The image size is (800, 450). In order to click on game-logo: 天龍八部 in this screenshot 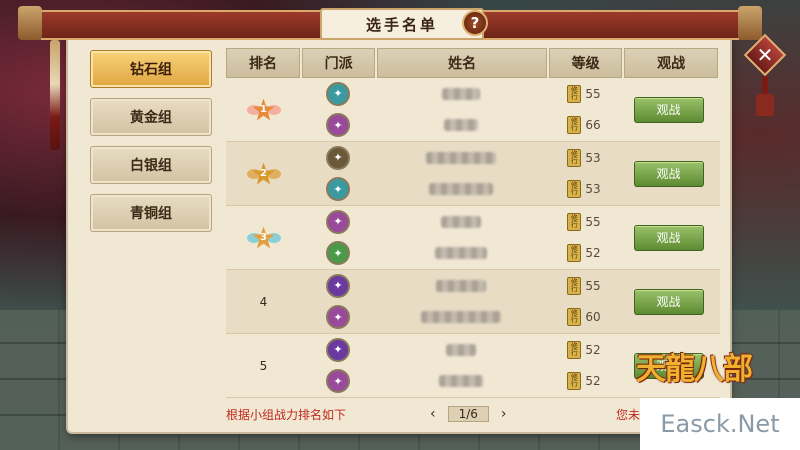, I will do `click(711, 372)`.